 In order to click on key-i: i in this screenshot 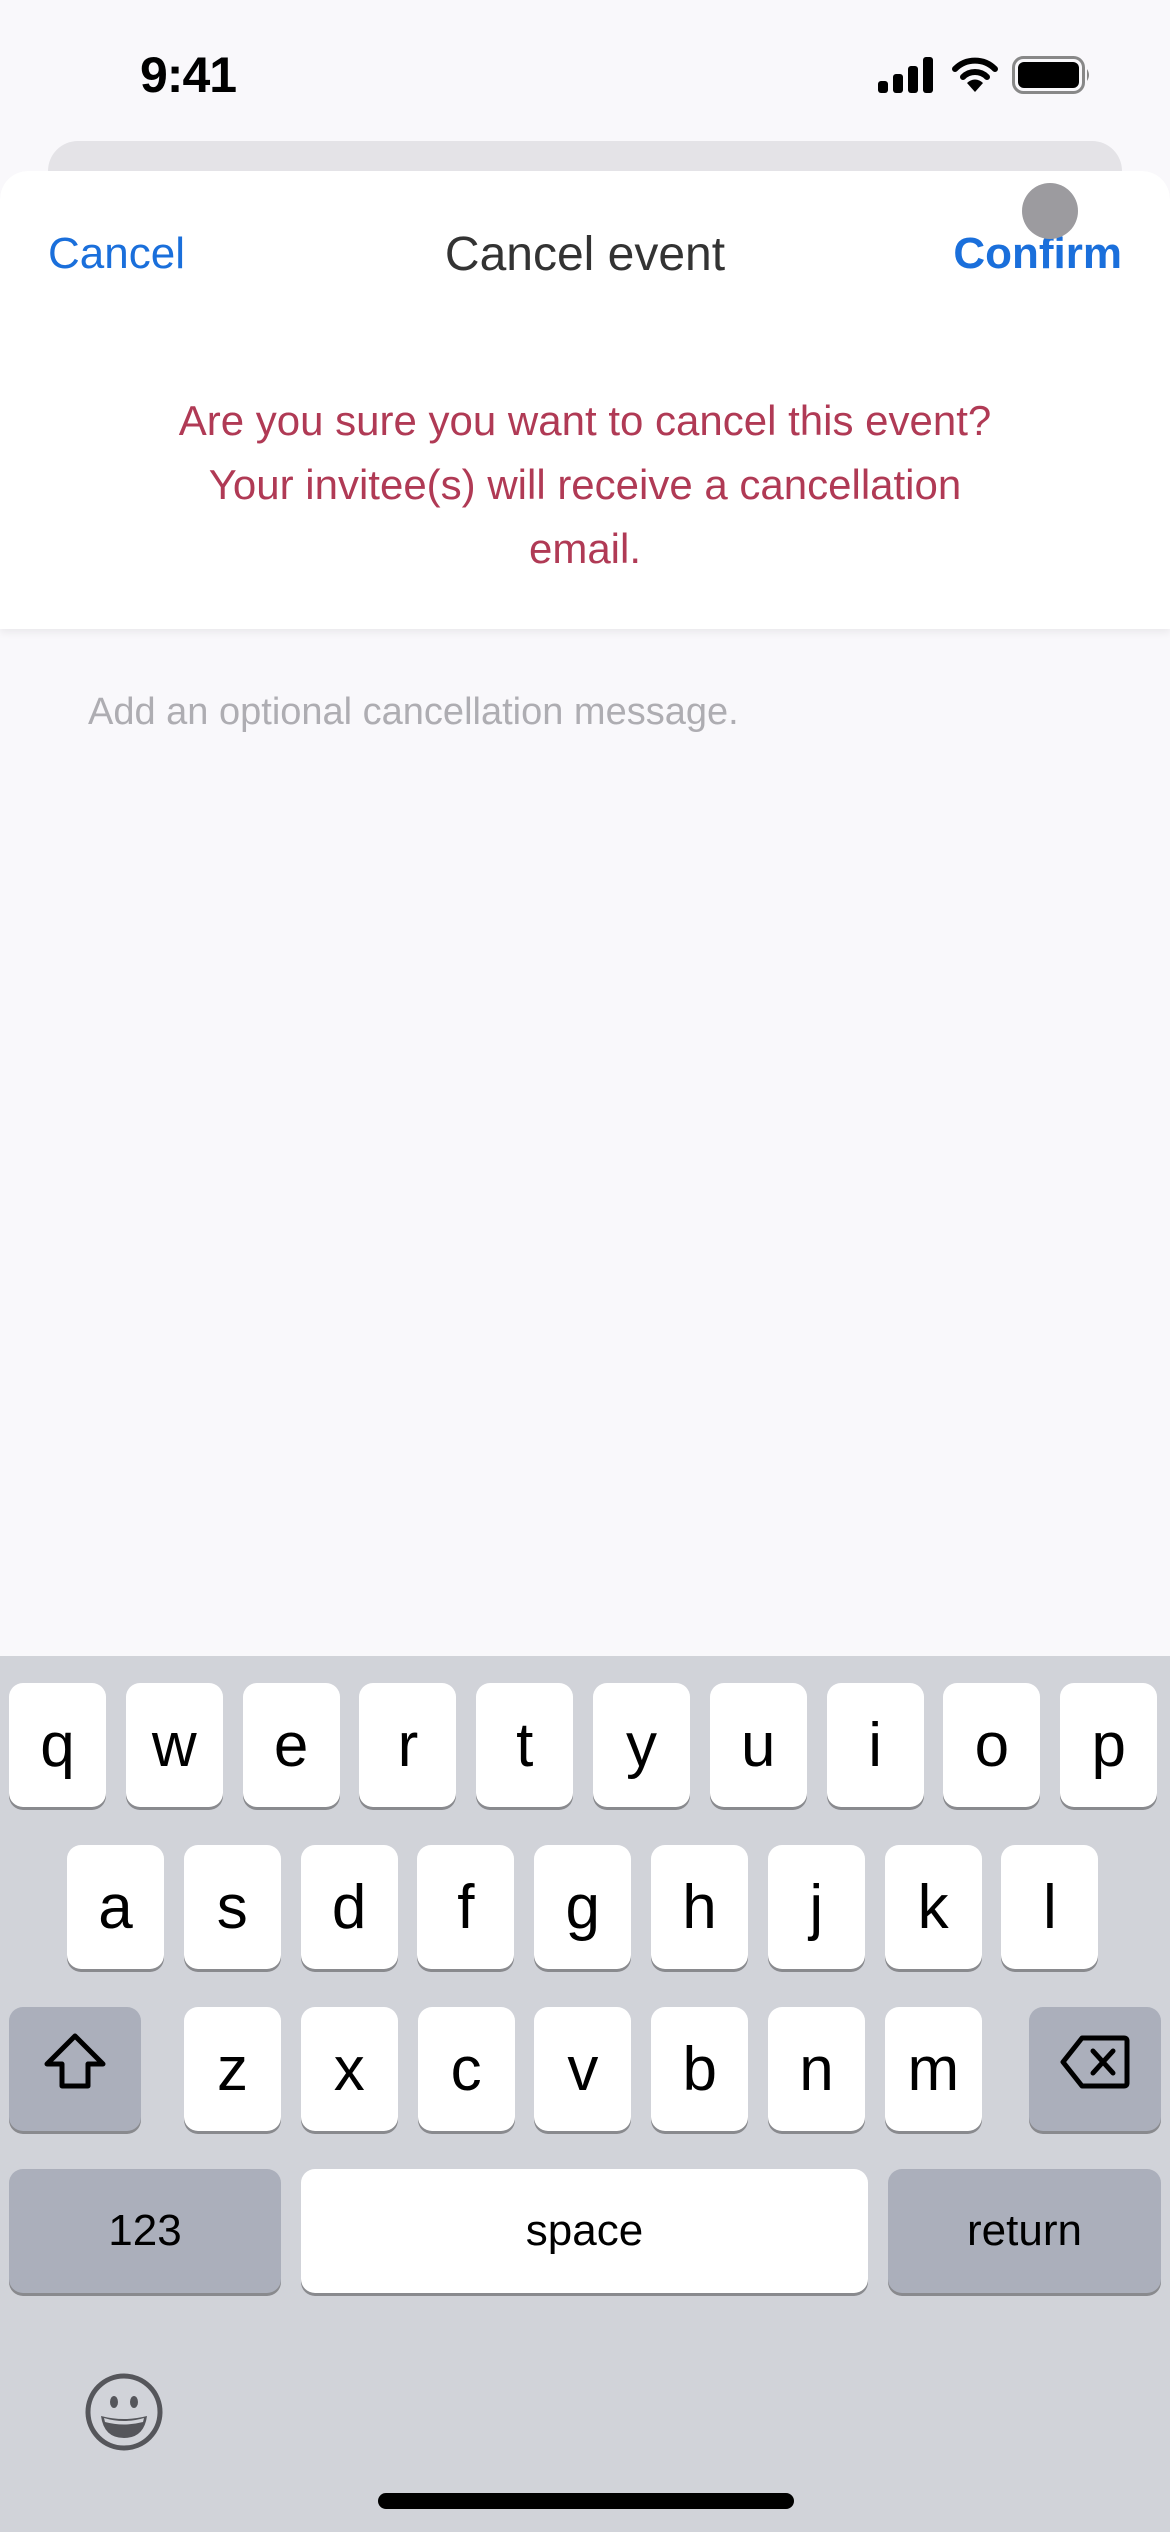, I will do `click(875, 1745)`.